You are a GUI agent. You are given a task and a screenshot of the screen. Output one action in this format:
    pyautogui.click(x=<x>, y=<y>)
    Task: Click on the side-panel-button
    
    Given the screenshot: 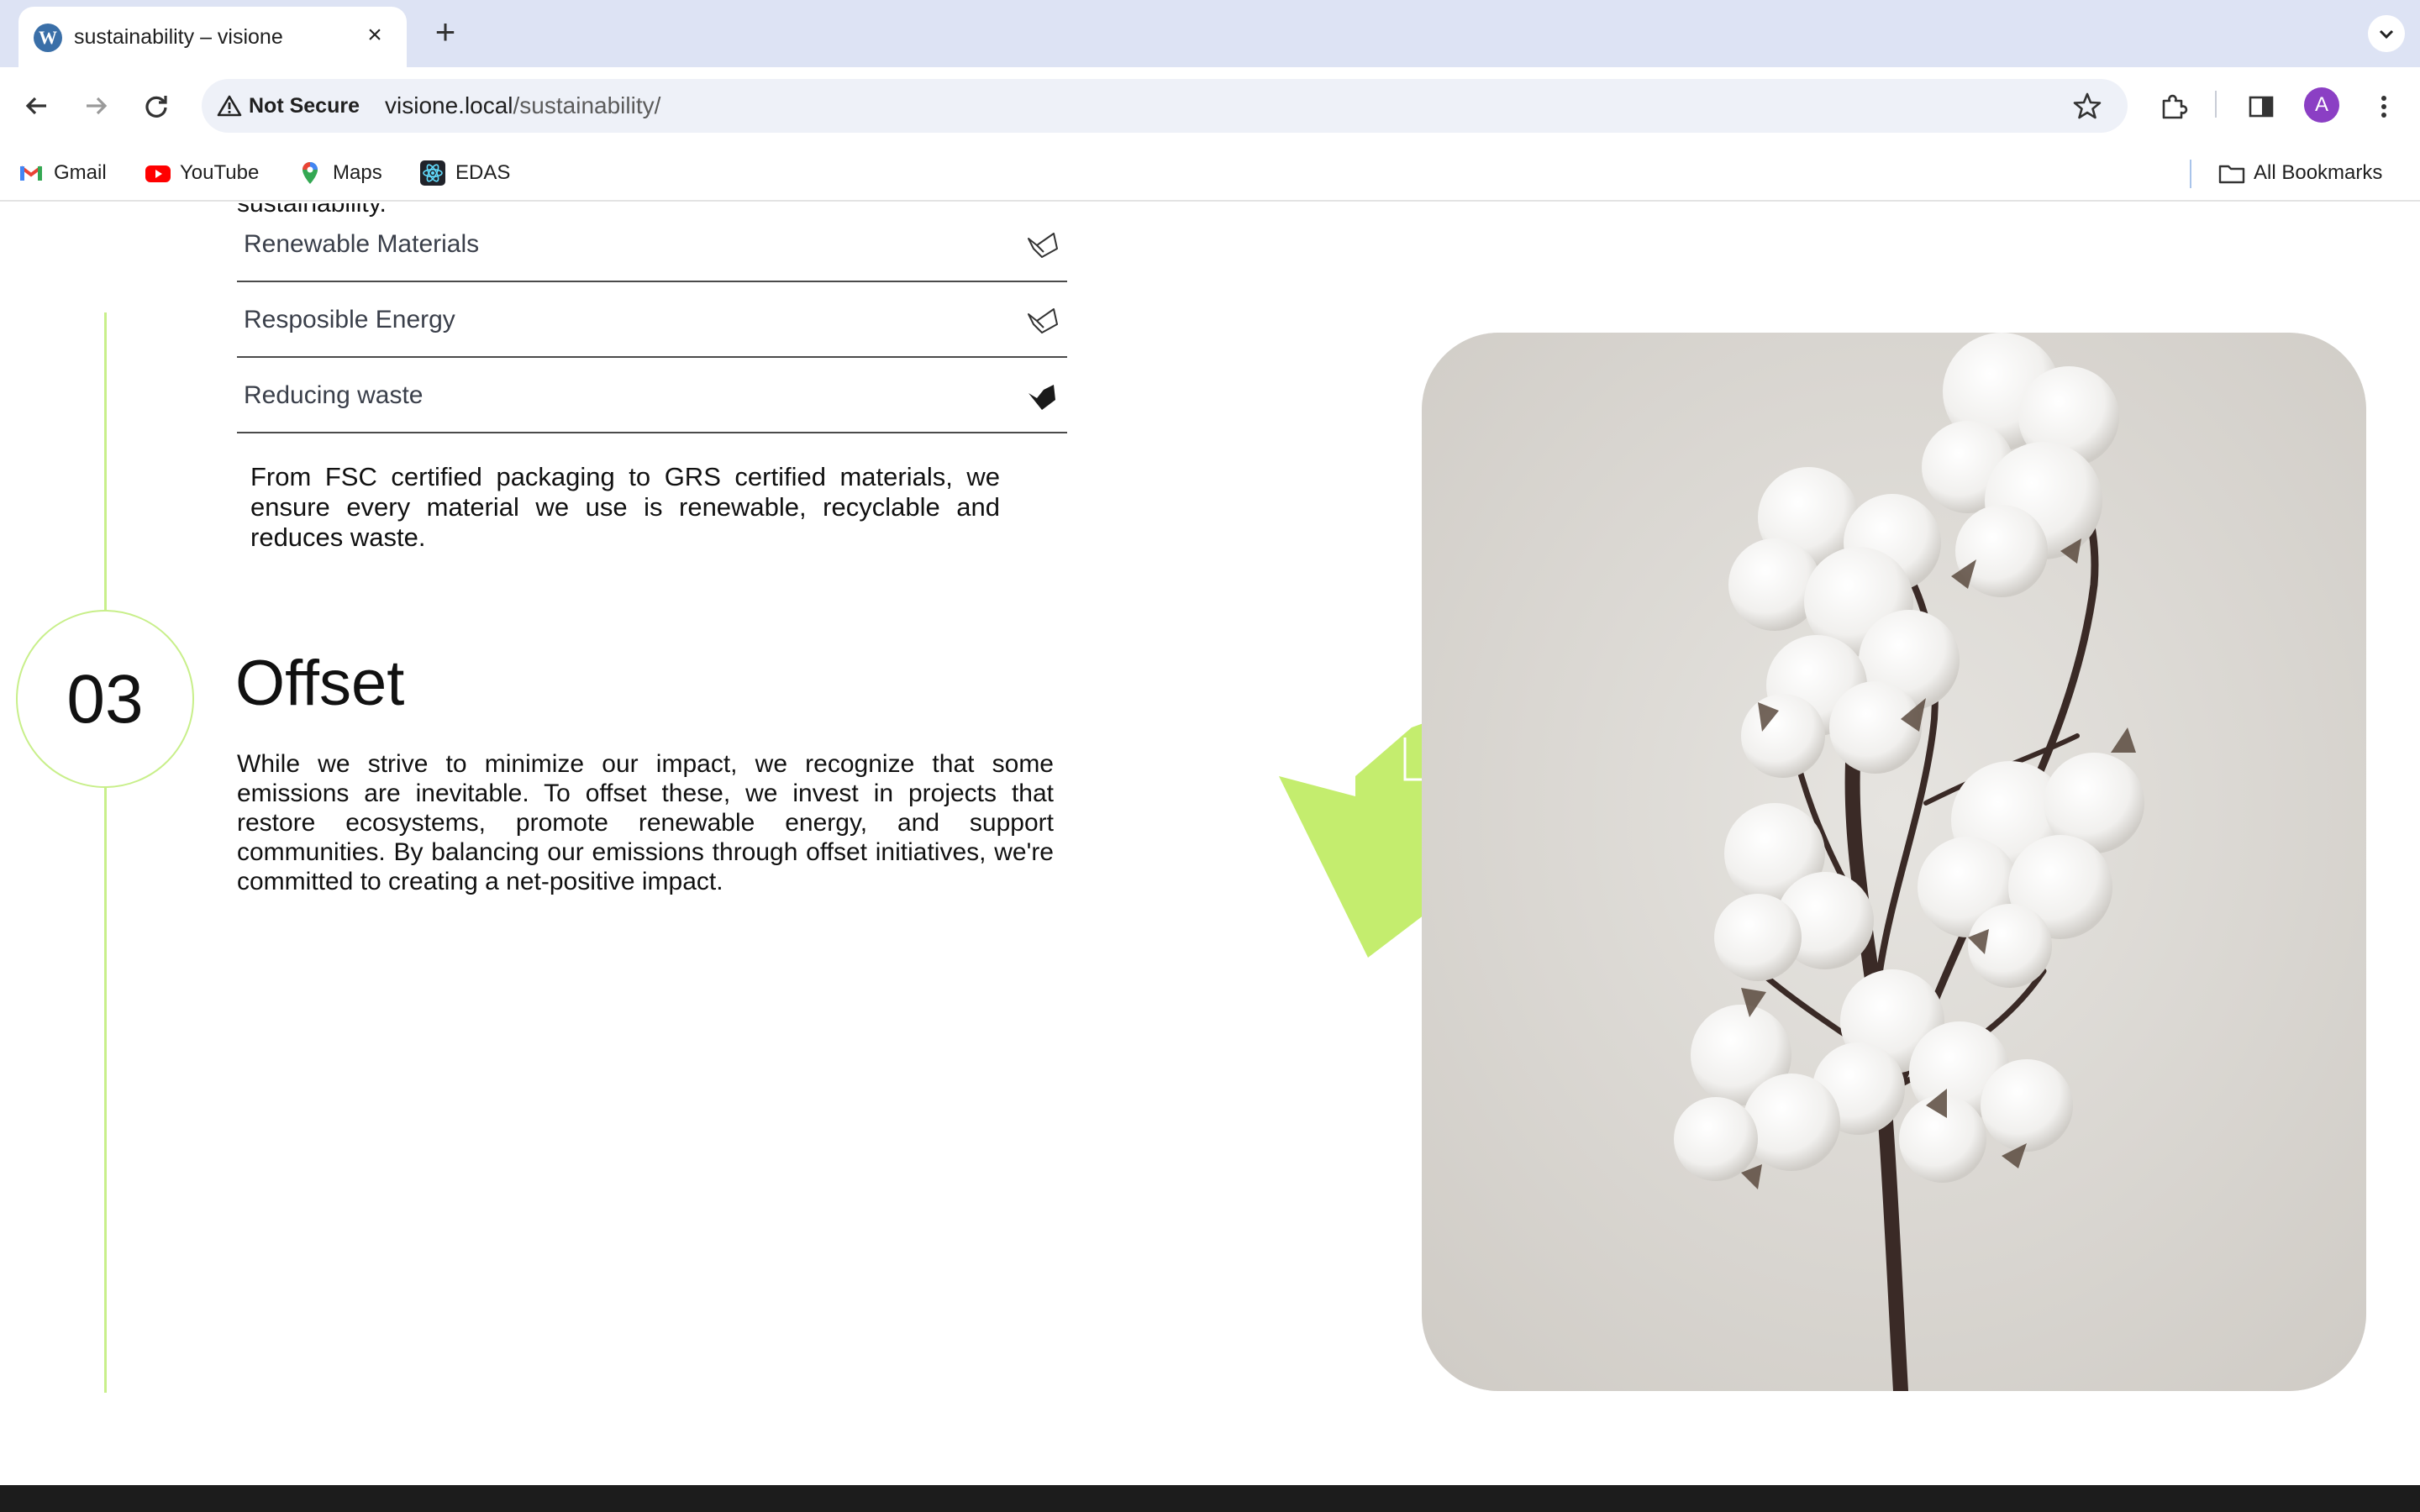 What is the action you would take?
    pyautogui.click(x=2261, y=106)
    